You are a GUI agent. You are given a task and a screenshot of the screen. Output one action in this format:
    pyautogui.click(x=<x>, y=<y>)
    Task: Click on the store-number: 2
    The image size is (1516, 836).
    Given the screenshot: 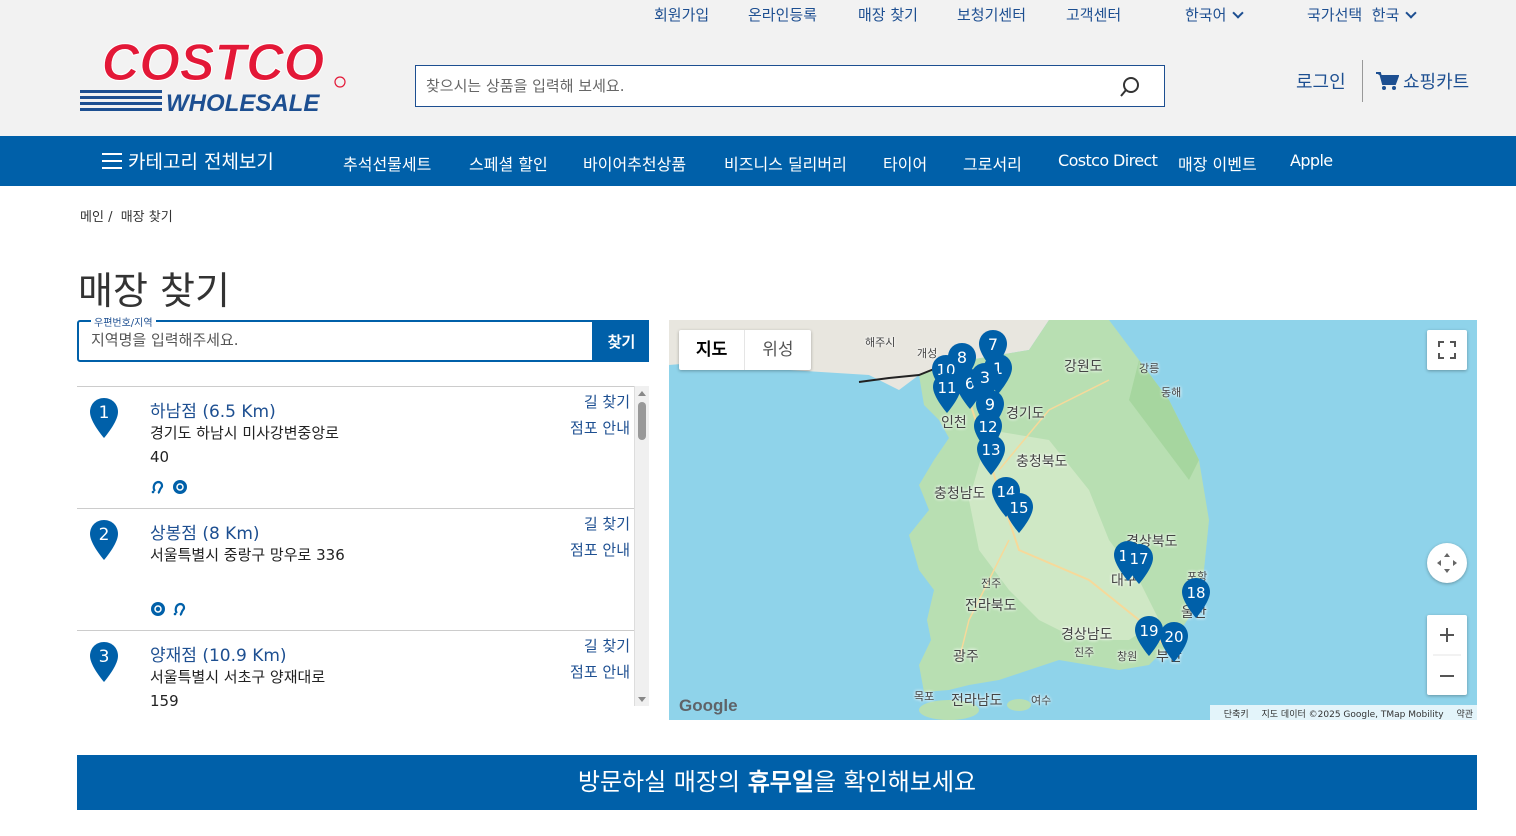 What is the action you would take?
    pyautogui.click(x=104, y=535)
    